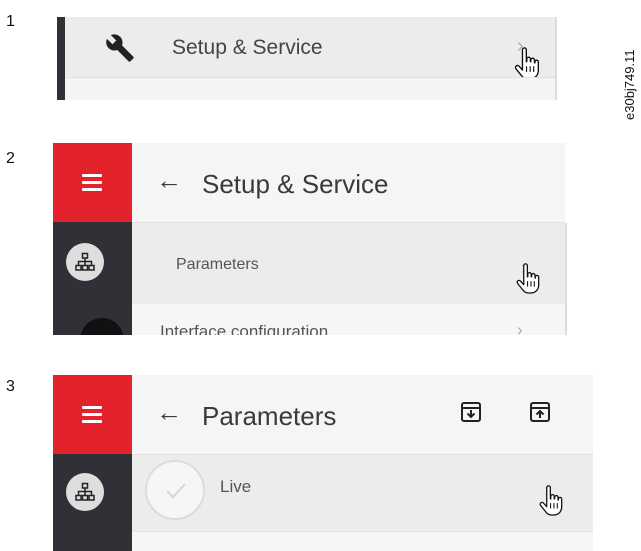 This screenshot has height=551, width=641. I want to click on menu-item-interface-configuration: Interface configuration ›, so click(348, 319).